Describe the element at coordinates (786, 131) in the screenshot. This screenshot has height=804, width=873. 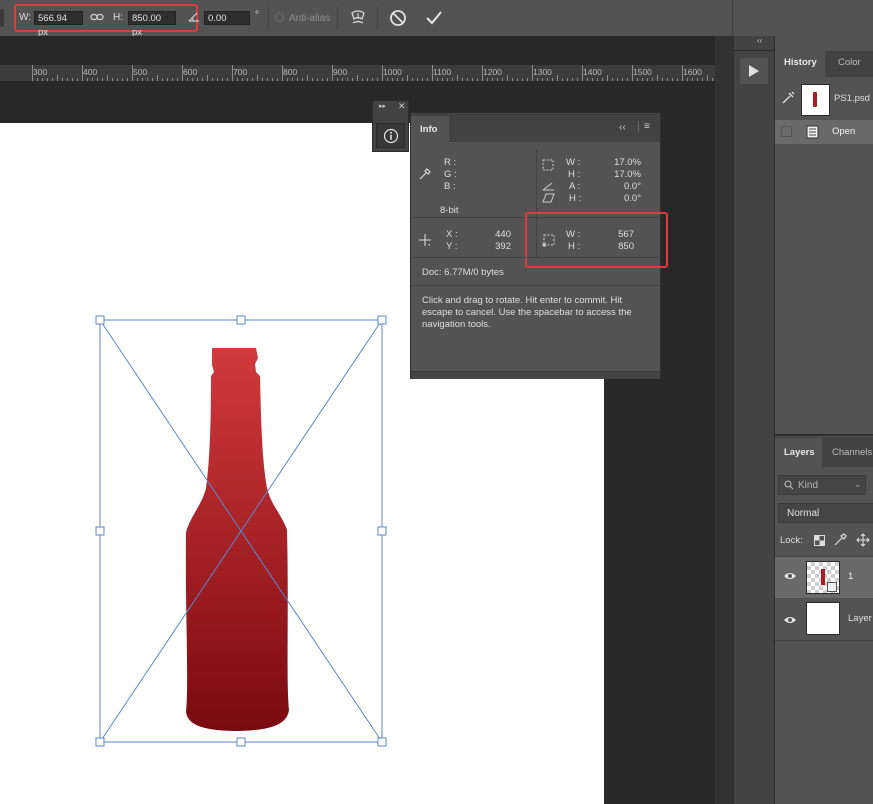
I see `history-source-checkbox` at that location.